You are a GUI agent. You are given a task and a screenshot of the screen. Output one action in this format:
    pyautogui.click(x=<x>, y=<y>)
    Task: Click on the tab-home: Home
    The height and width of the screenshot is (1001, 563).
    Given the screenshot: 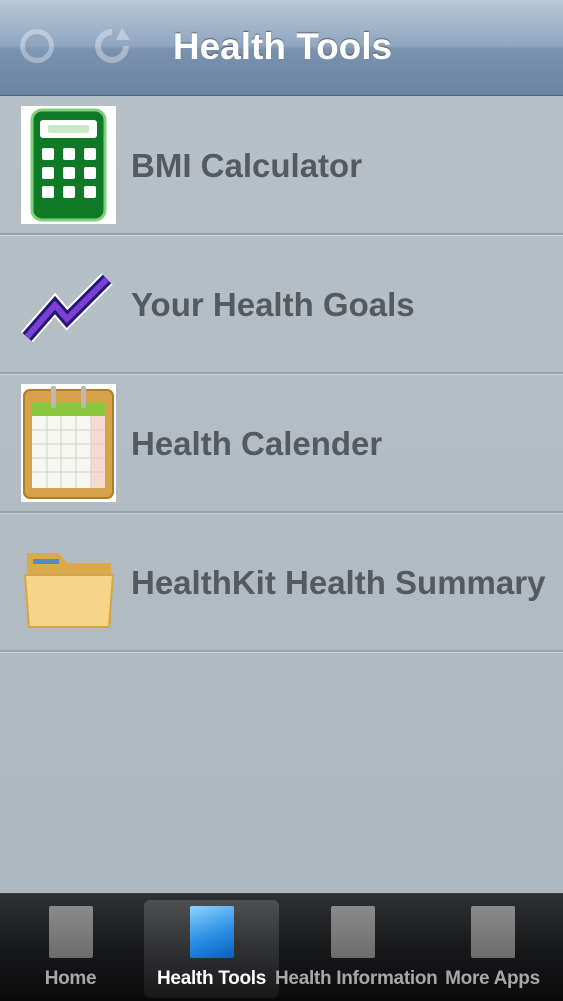 What is the action you would take?
    pyautogui.click(x=70, y=949)
    